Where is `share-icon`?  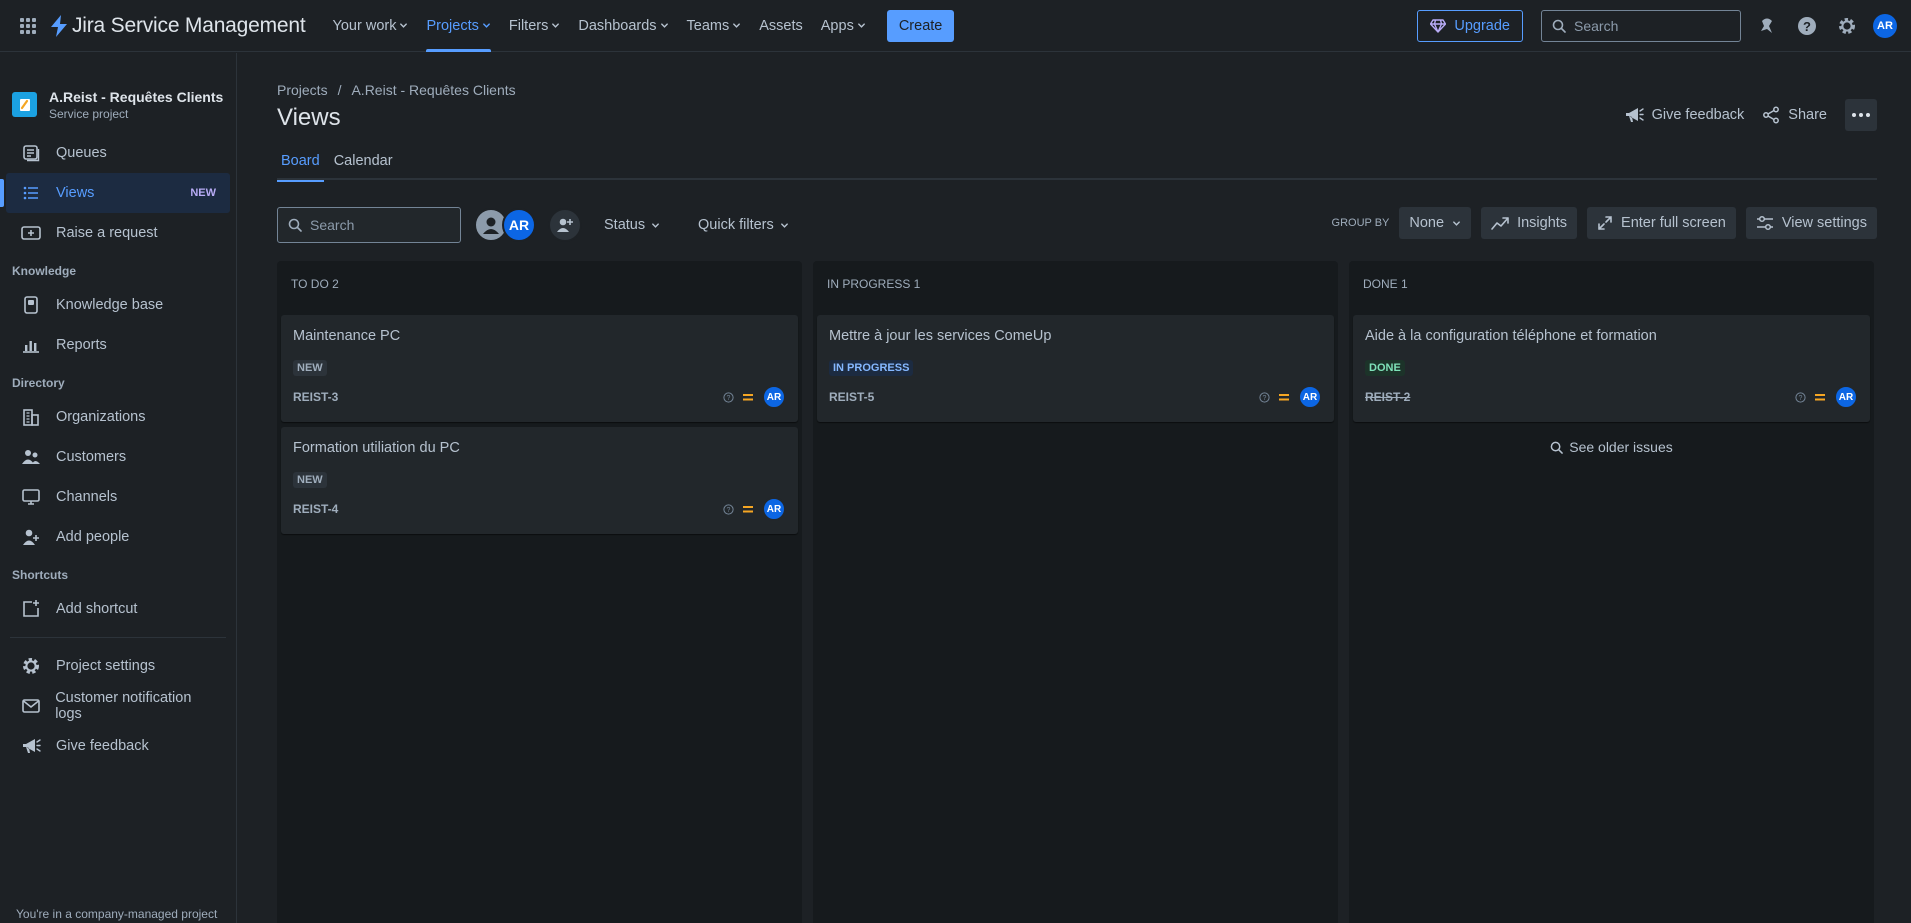
share-icon is located at coordinates (1771, 115).